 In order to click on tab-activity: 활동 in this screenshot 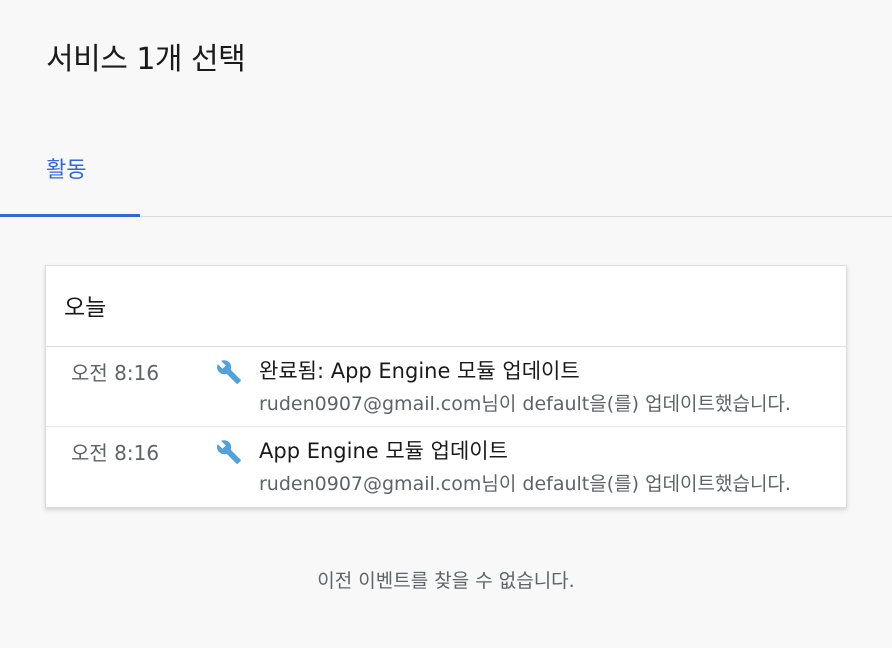, I will do `click(70, 173)`.